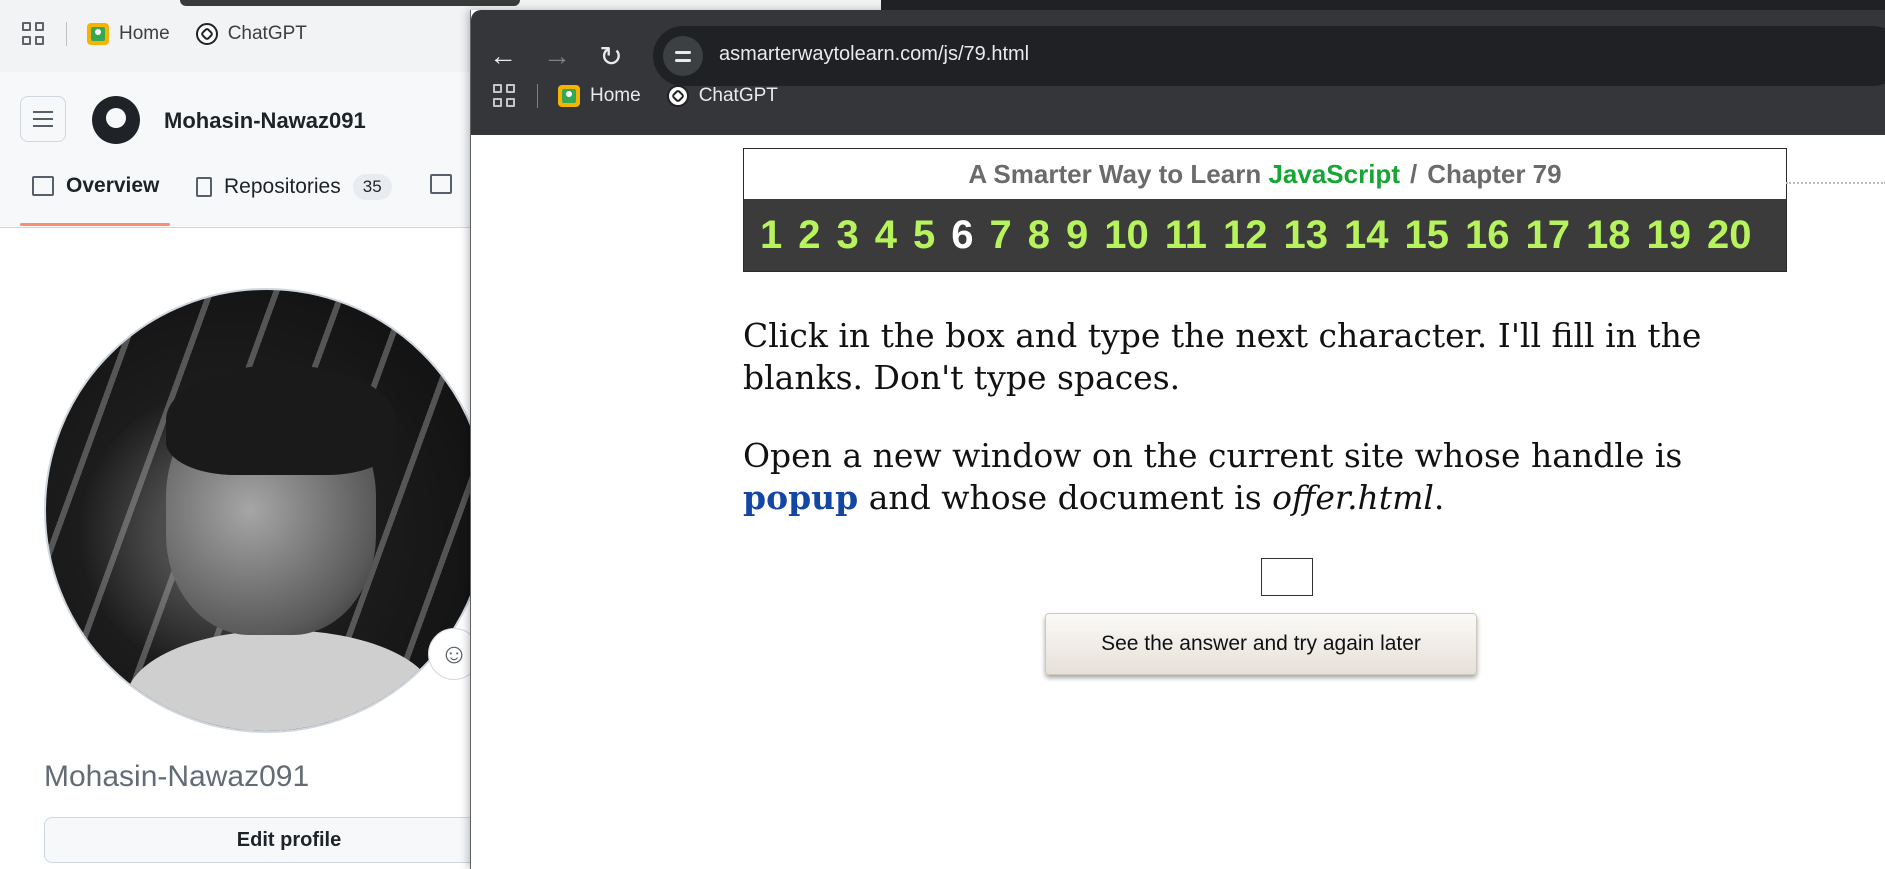 The height and width of the screenshot is (869, 1885). Describe the element at coordinates (848, 235) in the screenshot. I see `chapter-link-3: 3` at that location.